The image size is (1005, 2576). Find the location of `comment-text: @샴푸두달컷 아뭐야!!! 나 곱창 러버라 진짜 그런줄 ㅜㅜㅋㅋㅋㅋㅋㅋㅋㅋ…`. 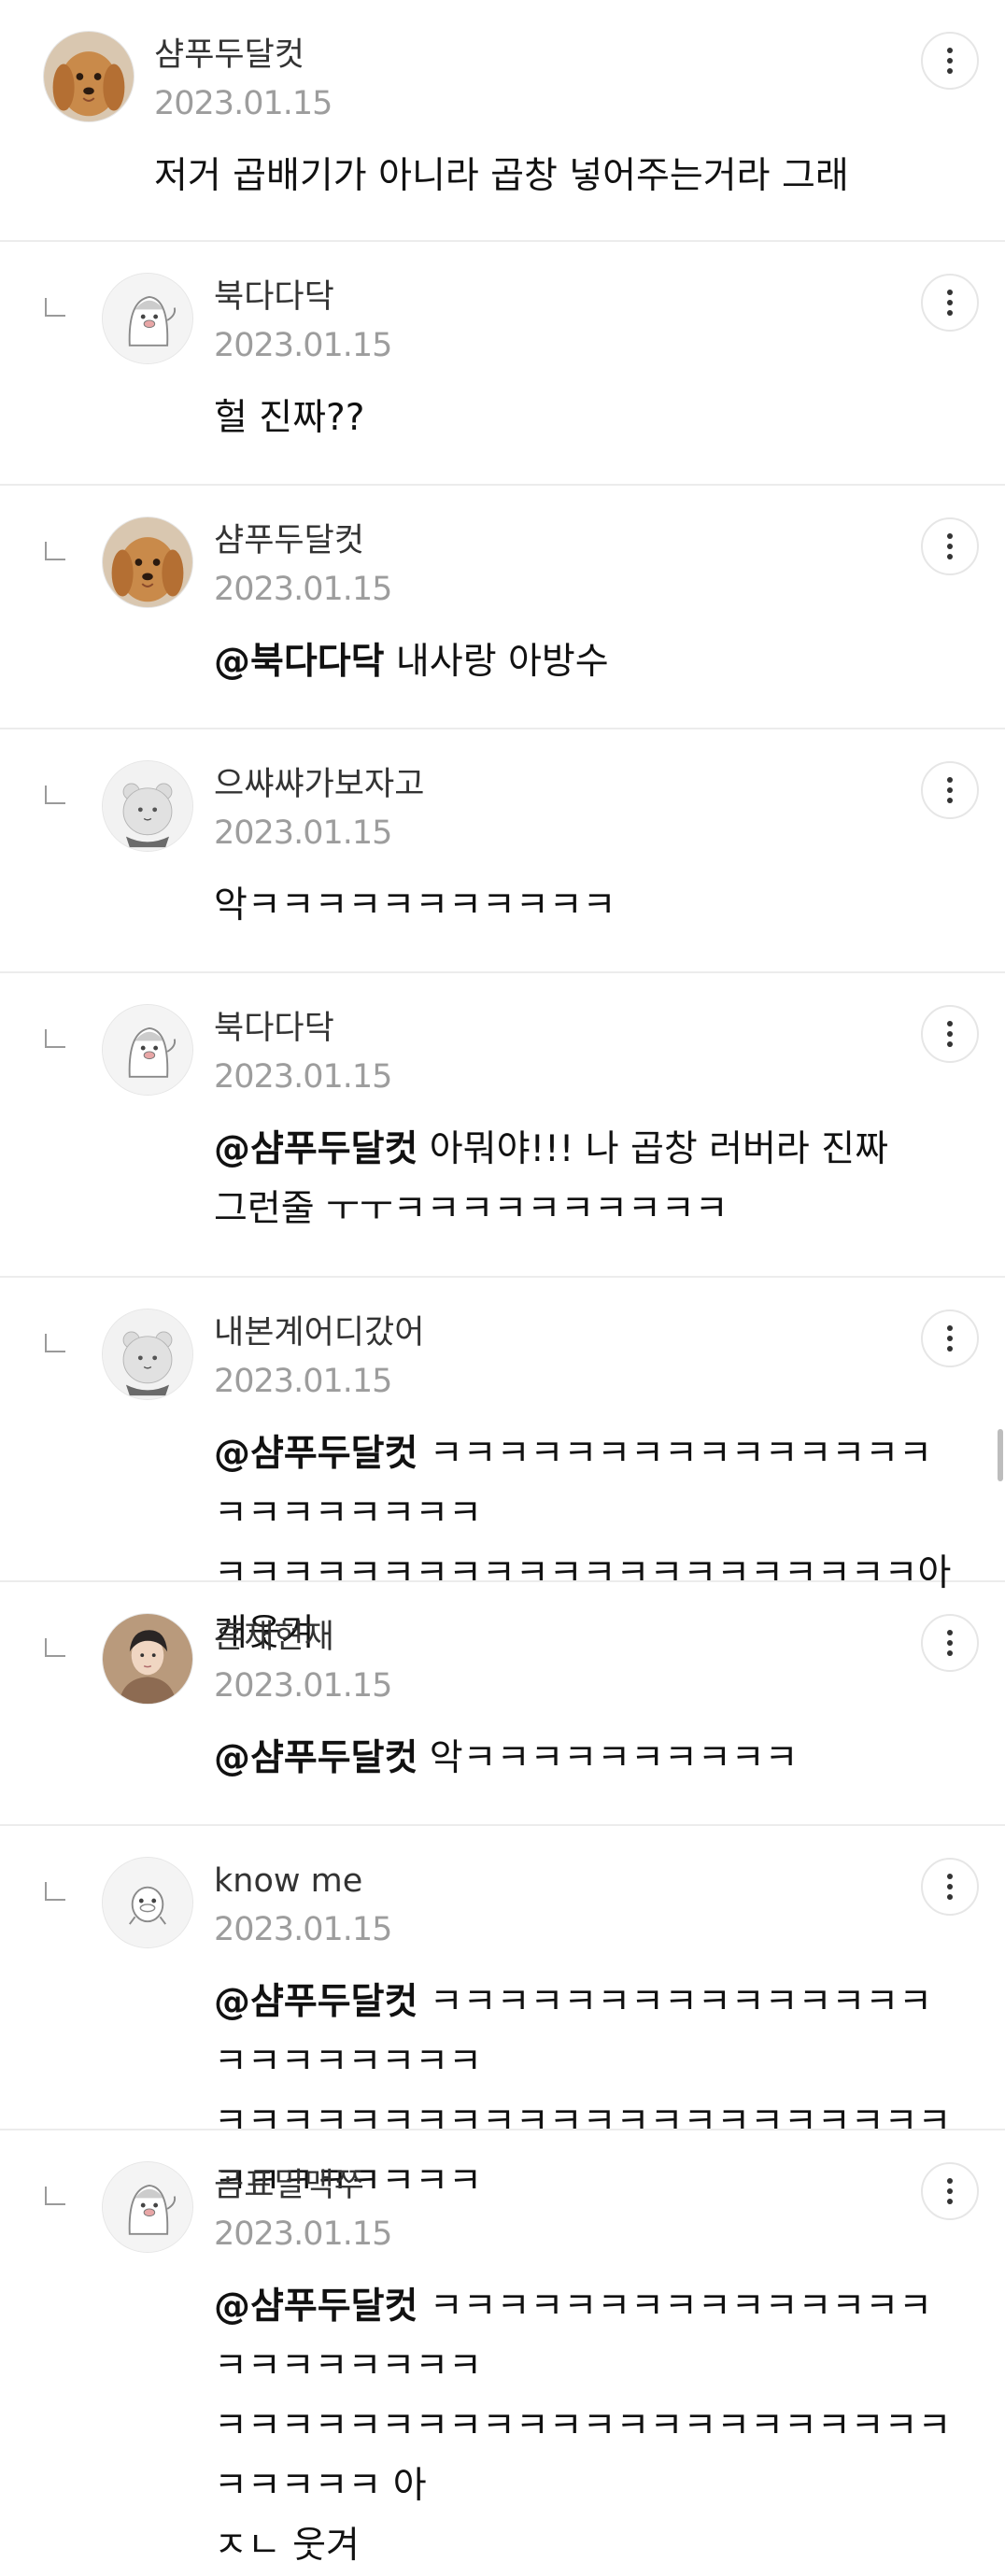

comment-text: @샴푸두달컷 아뭐야!!! 나 곱창 러버라 진짜 그런줄 ㅜㅜㅋㅋㅋㅋㅋㅋㅋㅋ… is located at coordinates (583, 1179).